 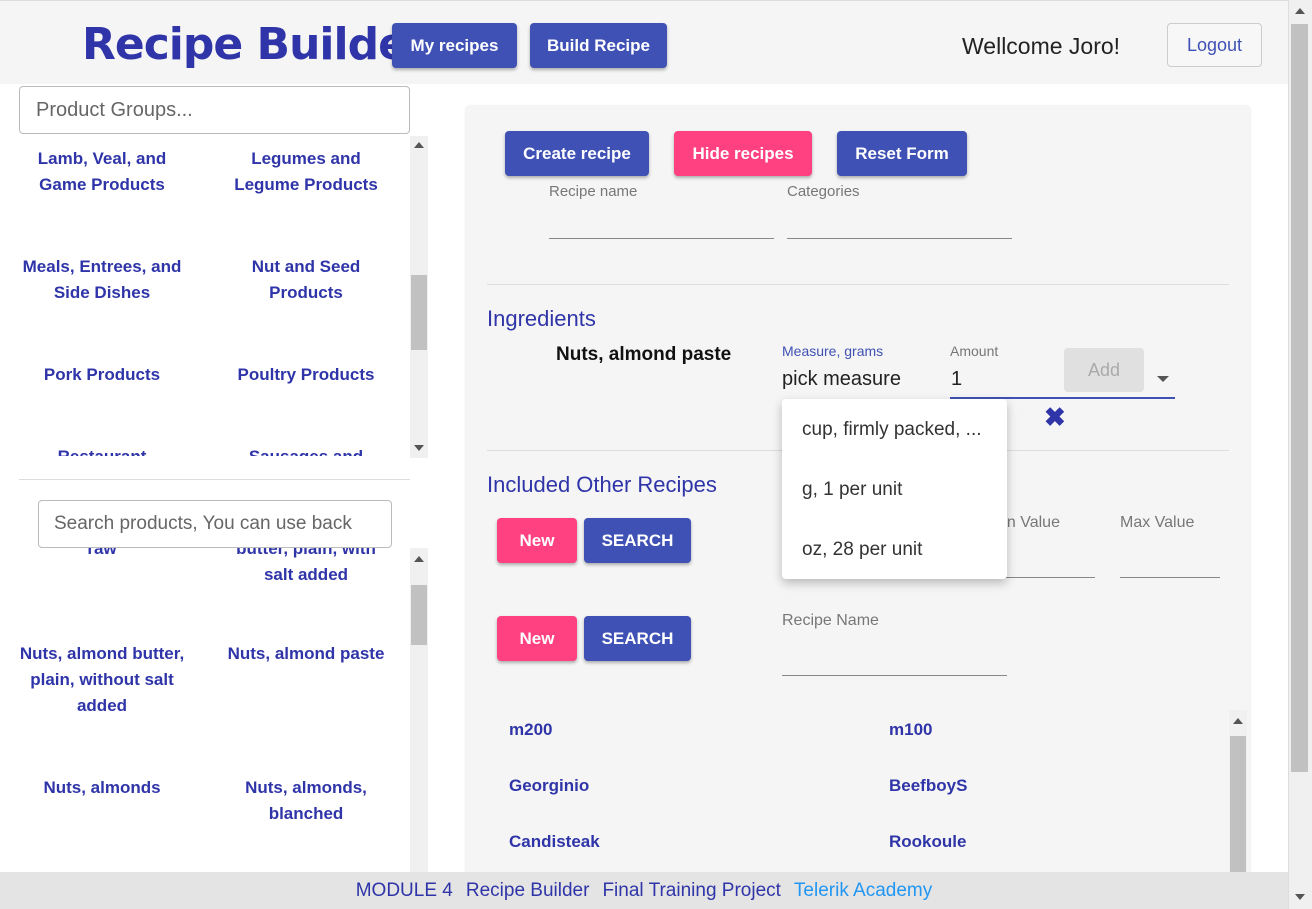 What do you see at coordinates (306, 172) in the screenshot?
I see `group-item: Legumes and Legume Products` at bounding box center [306, 172].